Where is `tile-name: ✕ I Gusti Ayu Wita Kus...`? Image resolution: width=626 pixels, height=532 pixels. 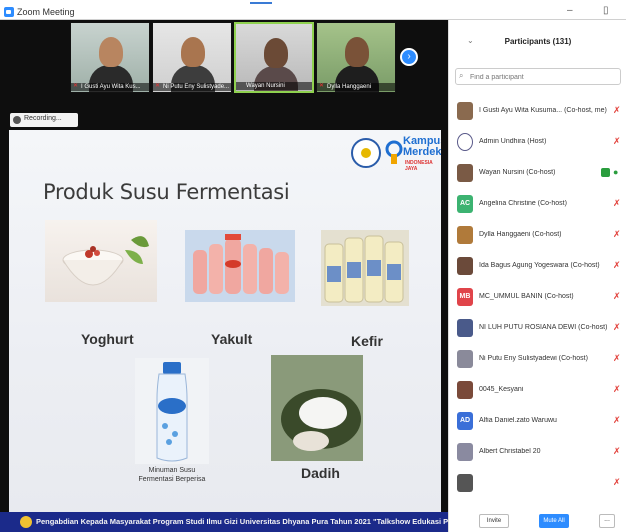 tile-name: ✕ I Gusti Ayu Wita Kus... is located at coordinates (110, 87).